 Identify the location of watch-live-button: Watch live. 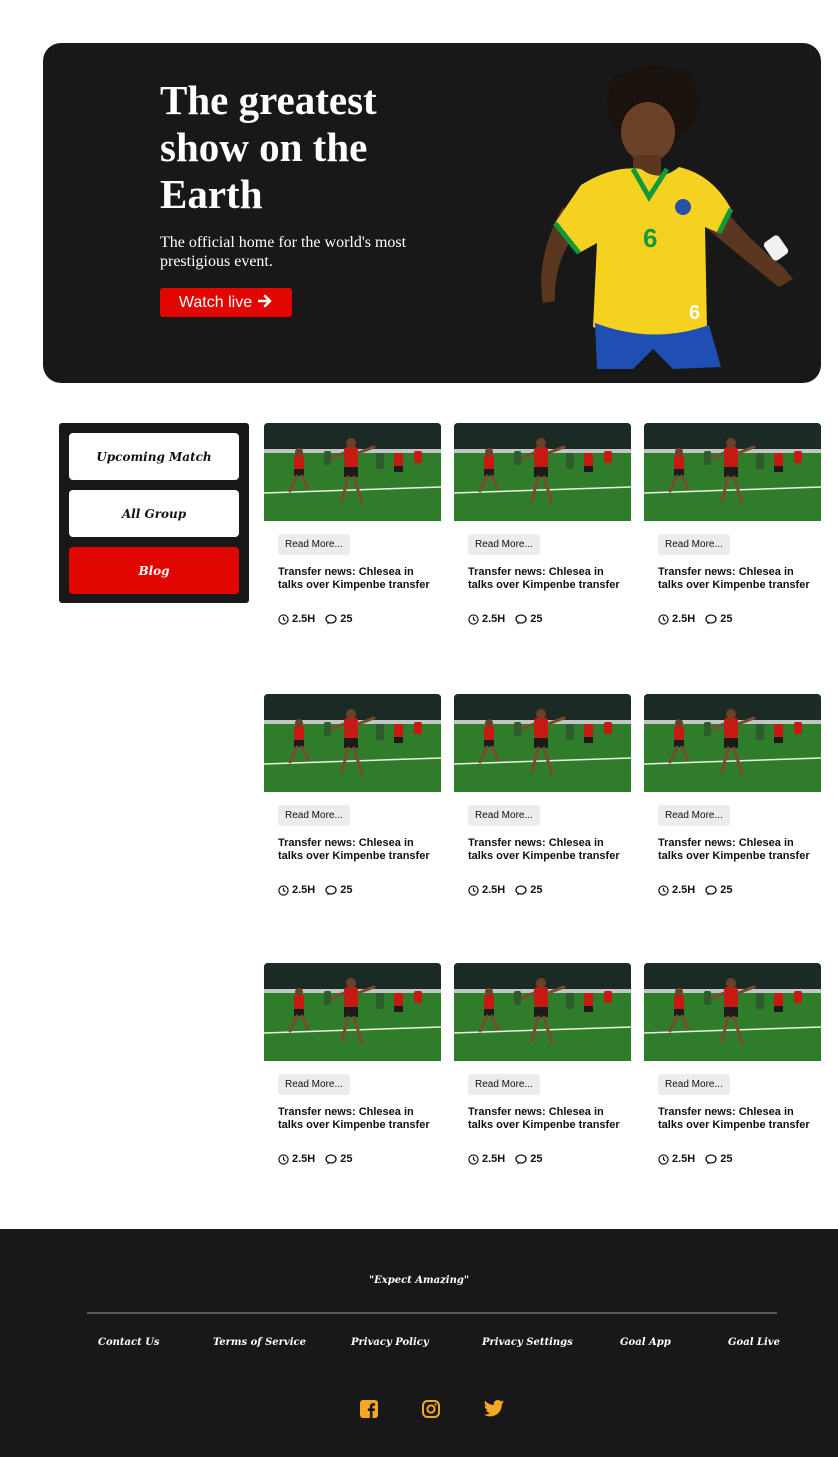
(226, 302).